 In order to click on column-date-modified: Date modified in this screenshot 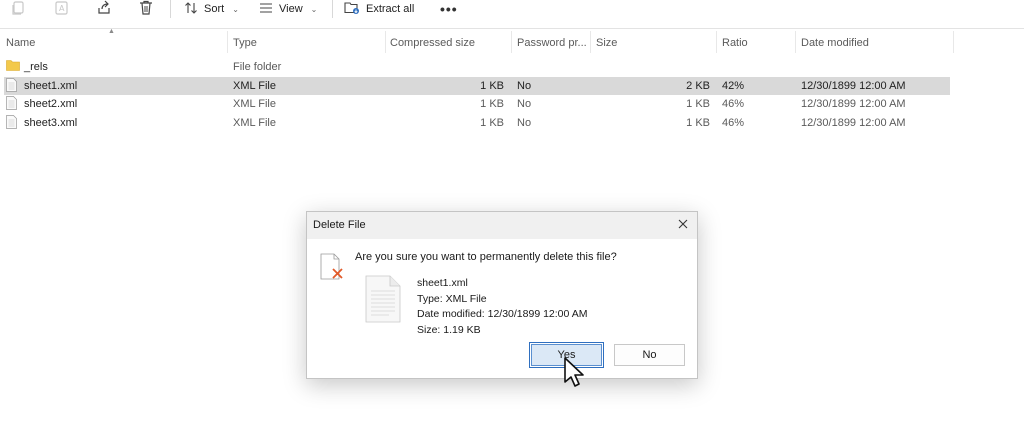, I will do `click(835, 43)`.